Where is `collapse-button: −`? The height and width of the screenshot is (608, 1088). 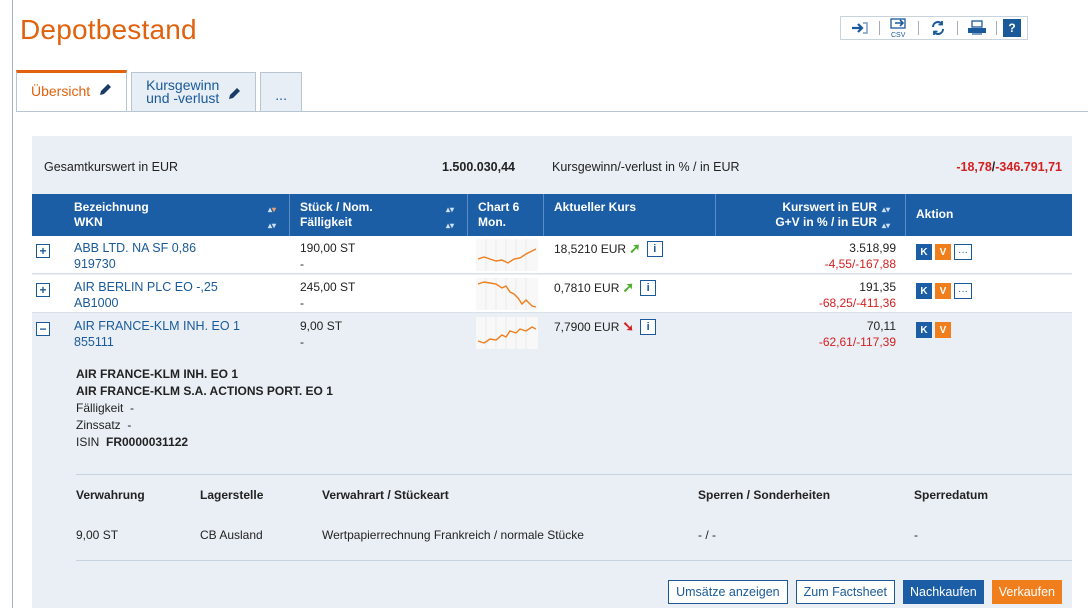
collapse-button: − is located at coordinates (43, 329).